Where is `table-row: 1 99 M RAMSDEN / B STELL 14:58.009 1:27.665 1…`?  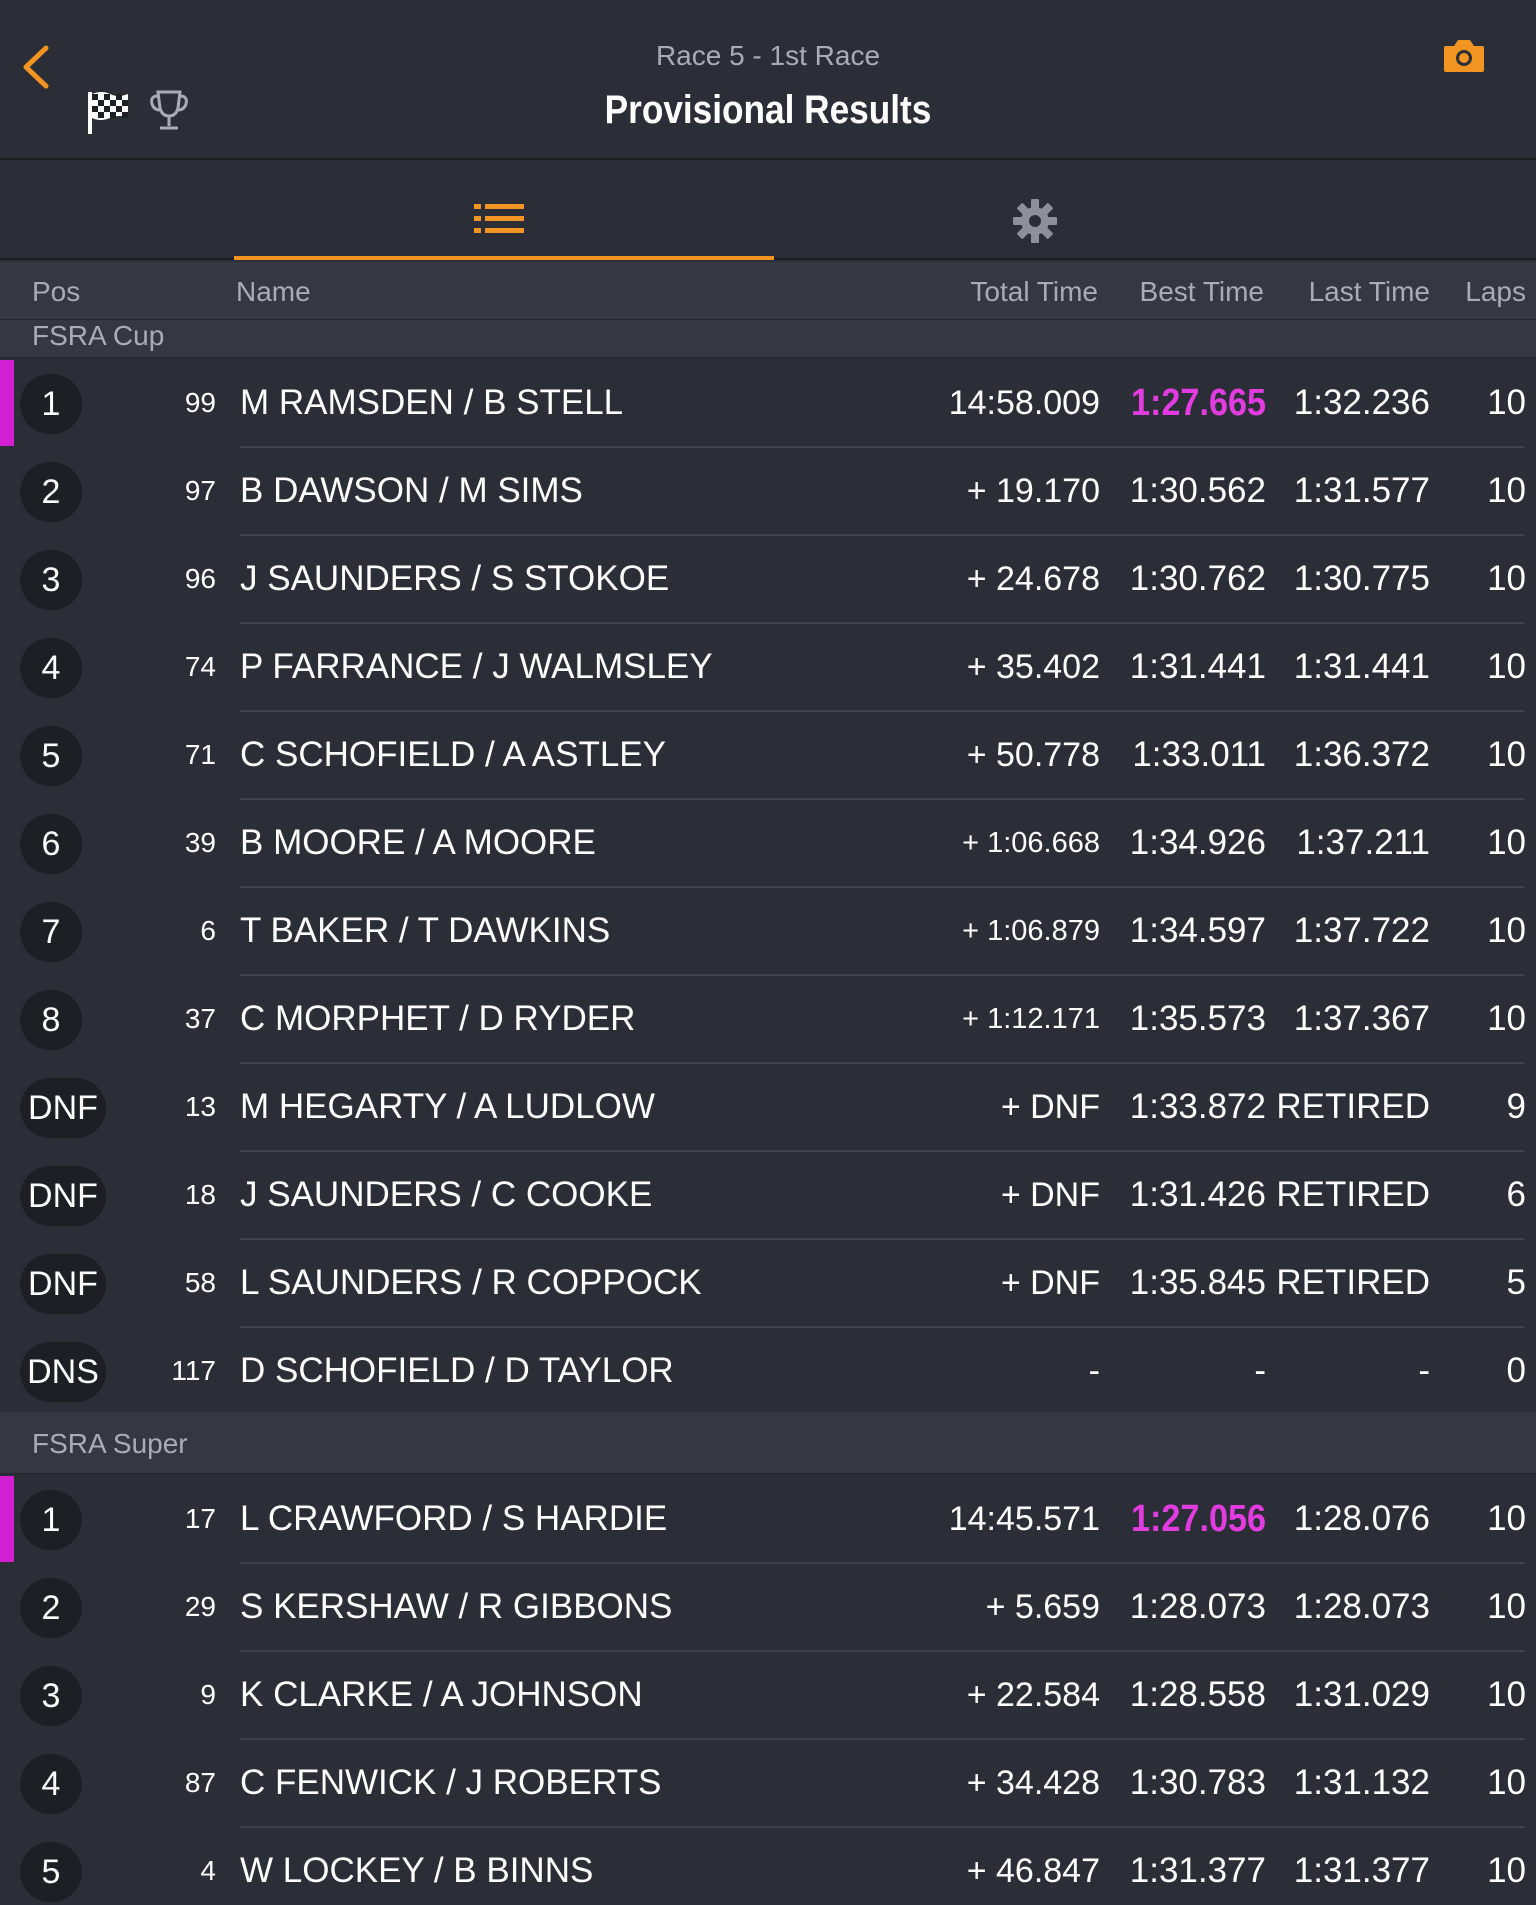 table-row: 1 99 M RAMSDEN / B STELL 14:58.009 1:27.665 1… is located at coordinates (768, 404).